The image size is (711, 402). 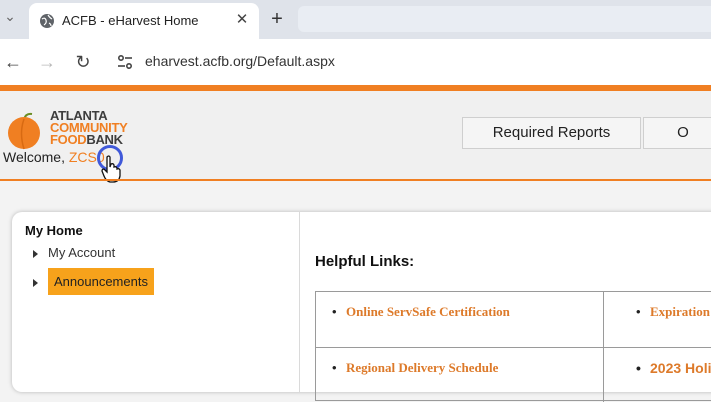 I want to click on link-2023-holiday: 2023 Holi, so click(x=673, y=368).